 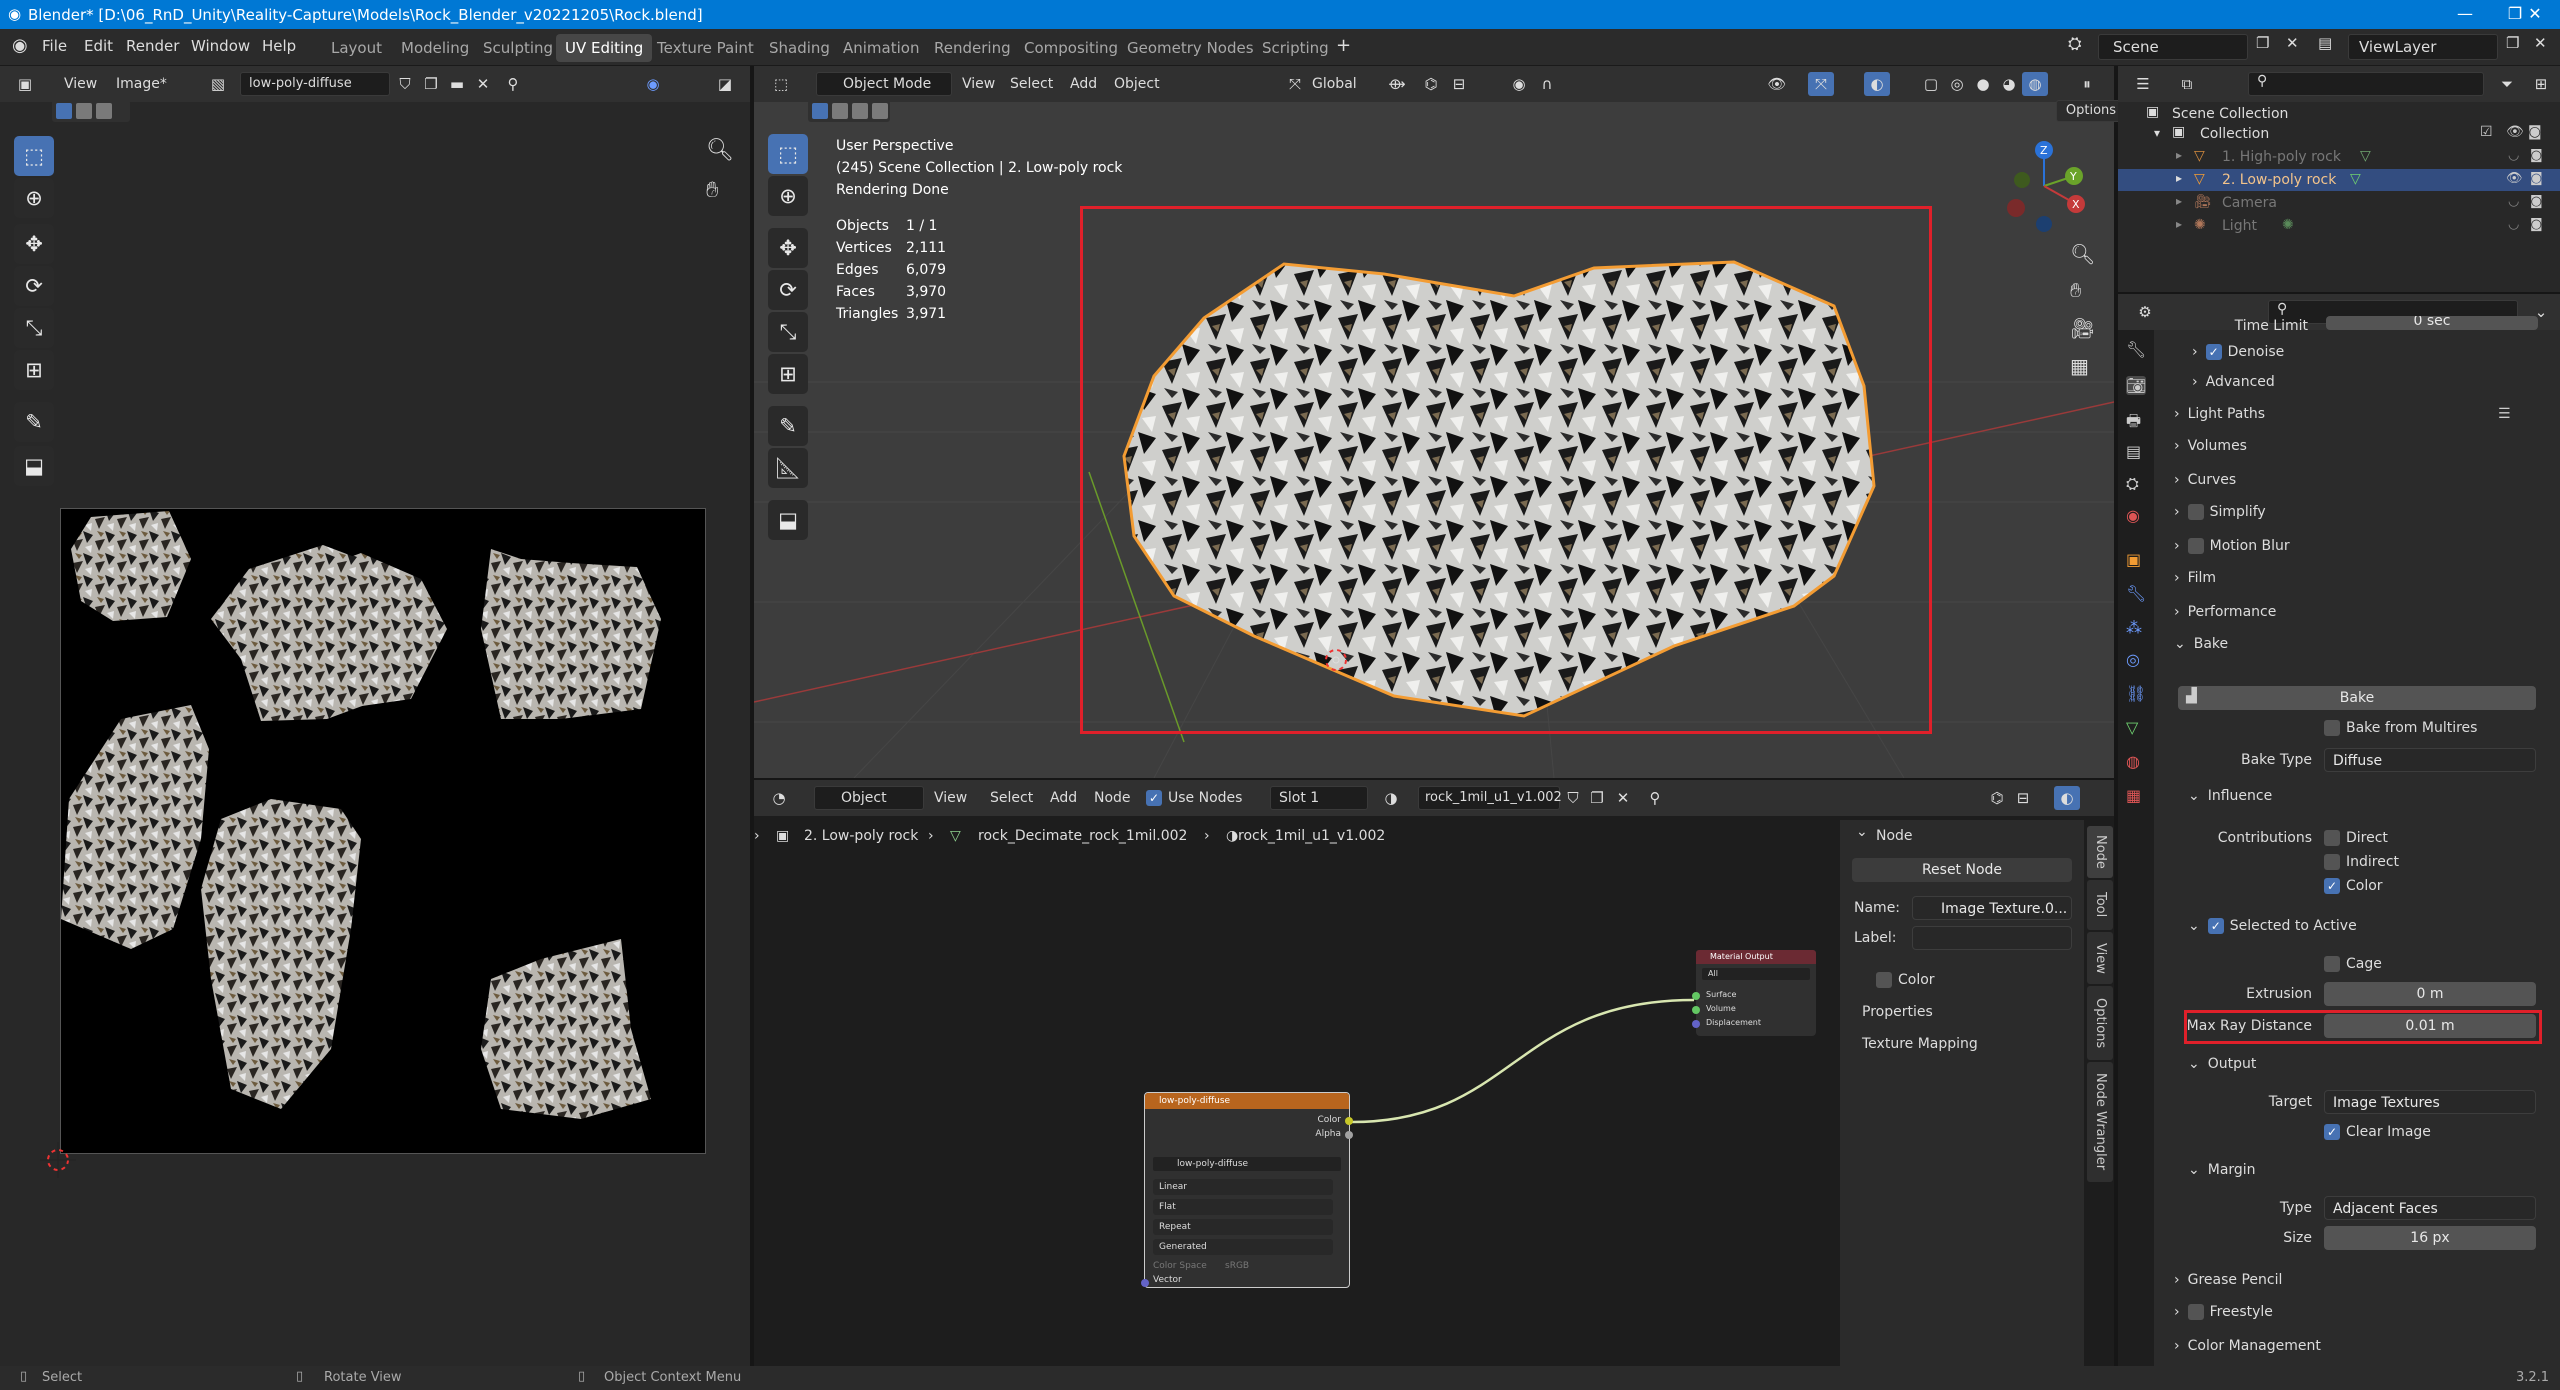 I want to click on scene-tab-icon: ⛭, so click(x=2132, y=484).